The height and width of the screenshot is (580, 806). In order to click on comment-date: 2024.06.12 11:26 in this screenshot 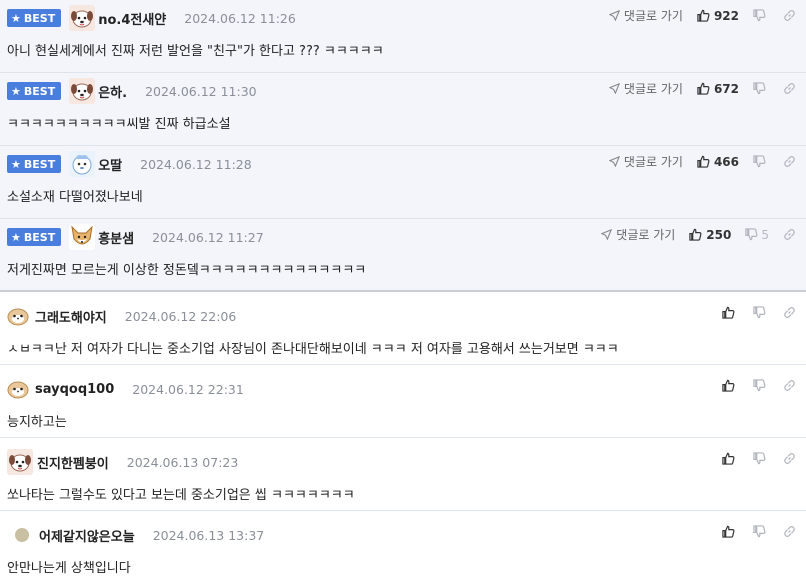, I will do `click(240, 18)`.